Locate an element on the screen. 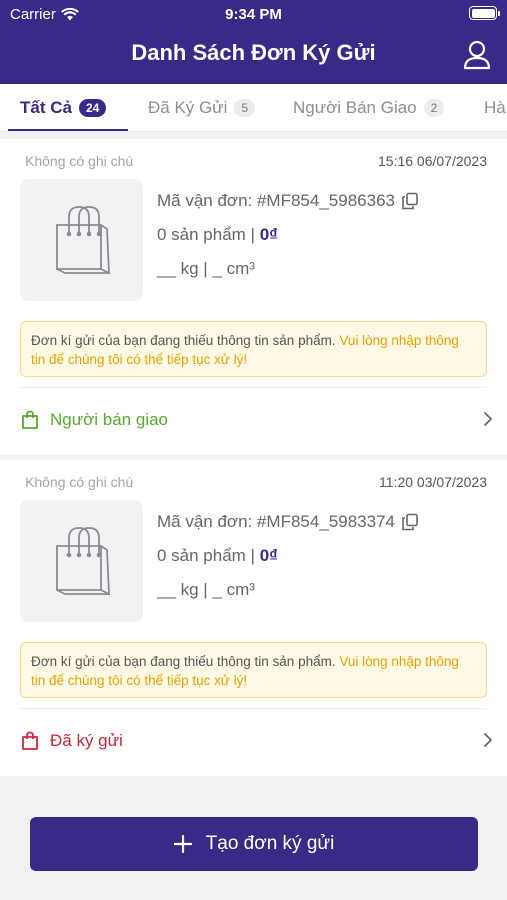  app-header: Carrier 9:34 PM Danh Sách Đơn Ký Gửi is located at coordinates (253, 42).